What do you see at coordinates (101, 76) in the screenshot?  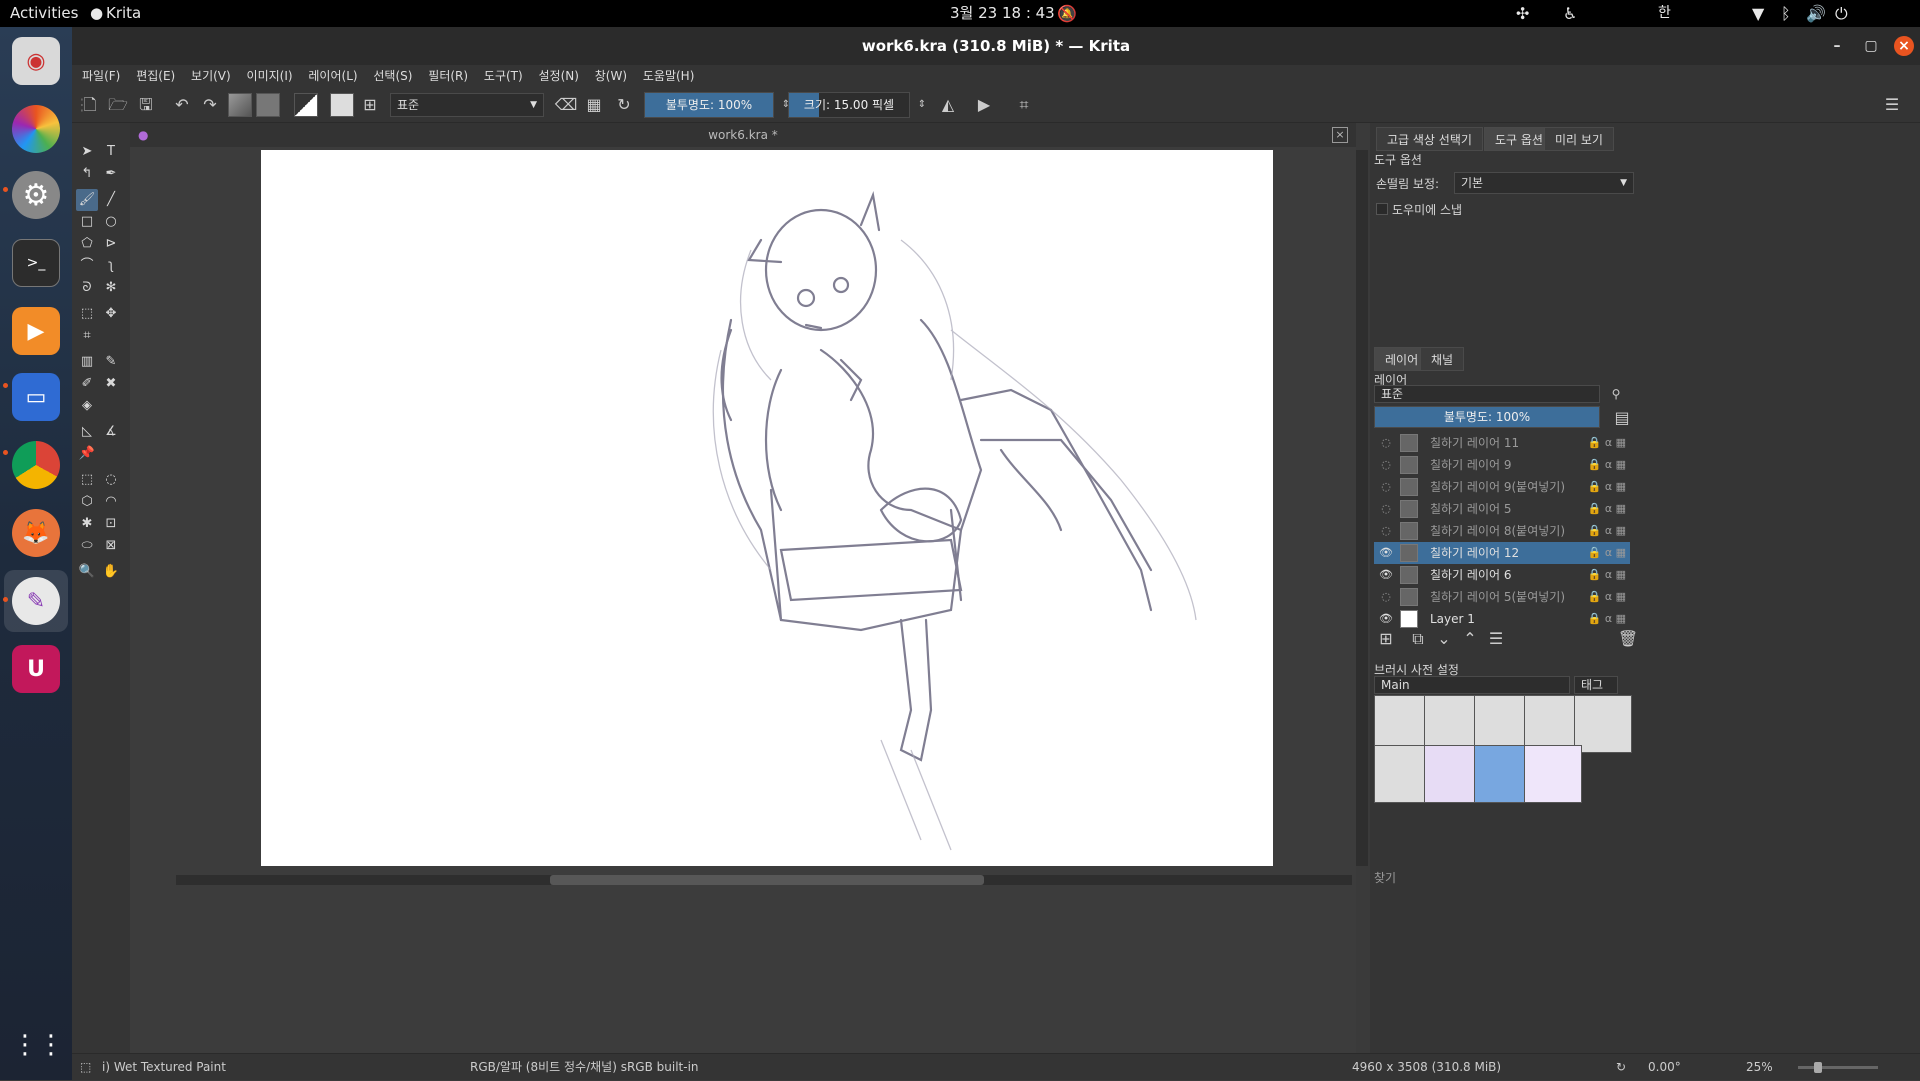 I see `menu-file: 파일(F)` at bounding box center [101, 76].